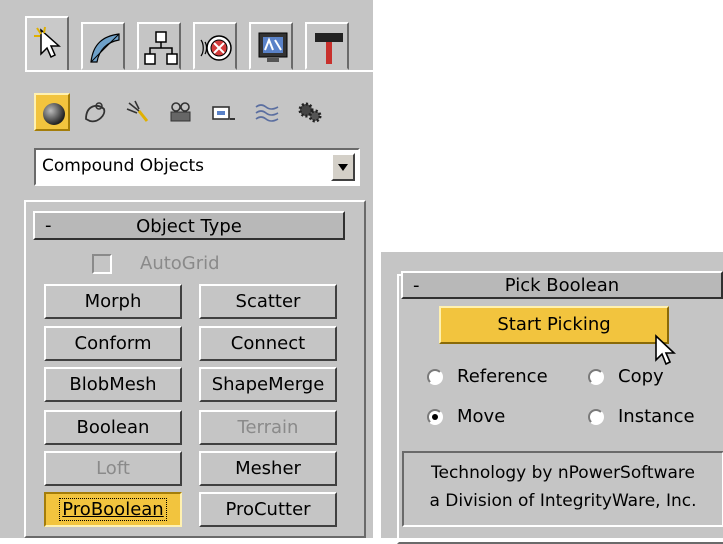 The image size is (723, 544). What do you see at coordinates (102, 264) in the screenshot?
I see `autogrid-checkbox` at bounding box center [102, 264].